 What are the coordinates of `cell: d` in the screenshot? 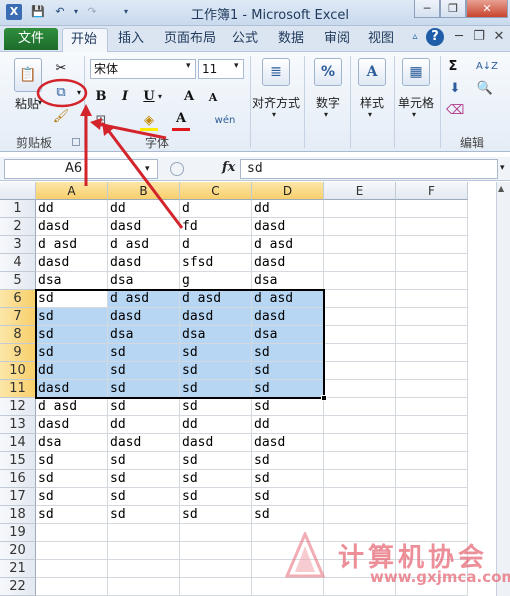 It's located at (216, 245).